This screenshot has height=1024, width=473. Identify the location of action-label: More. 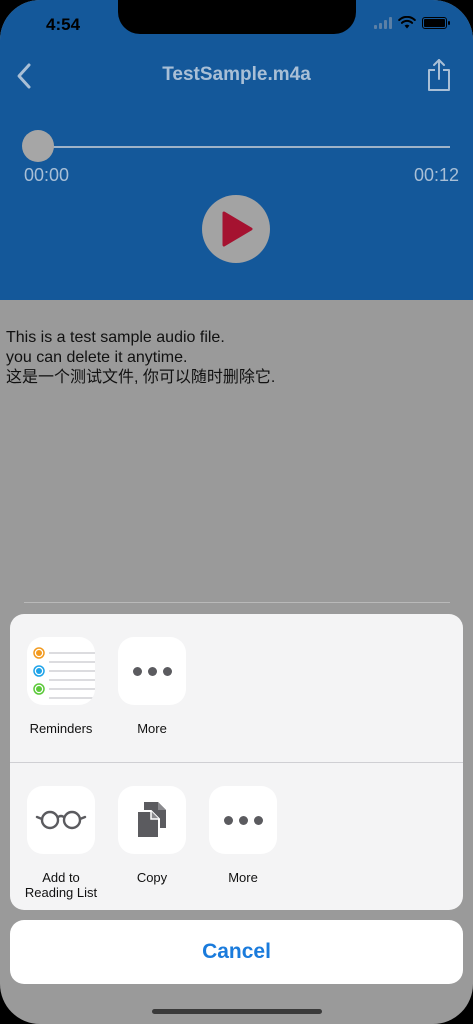
(243, 877).